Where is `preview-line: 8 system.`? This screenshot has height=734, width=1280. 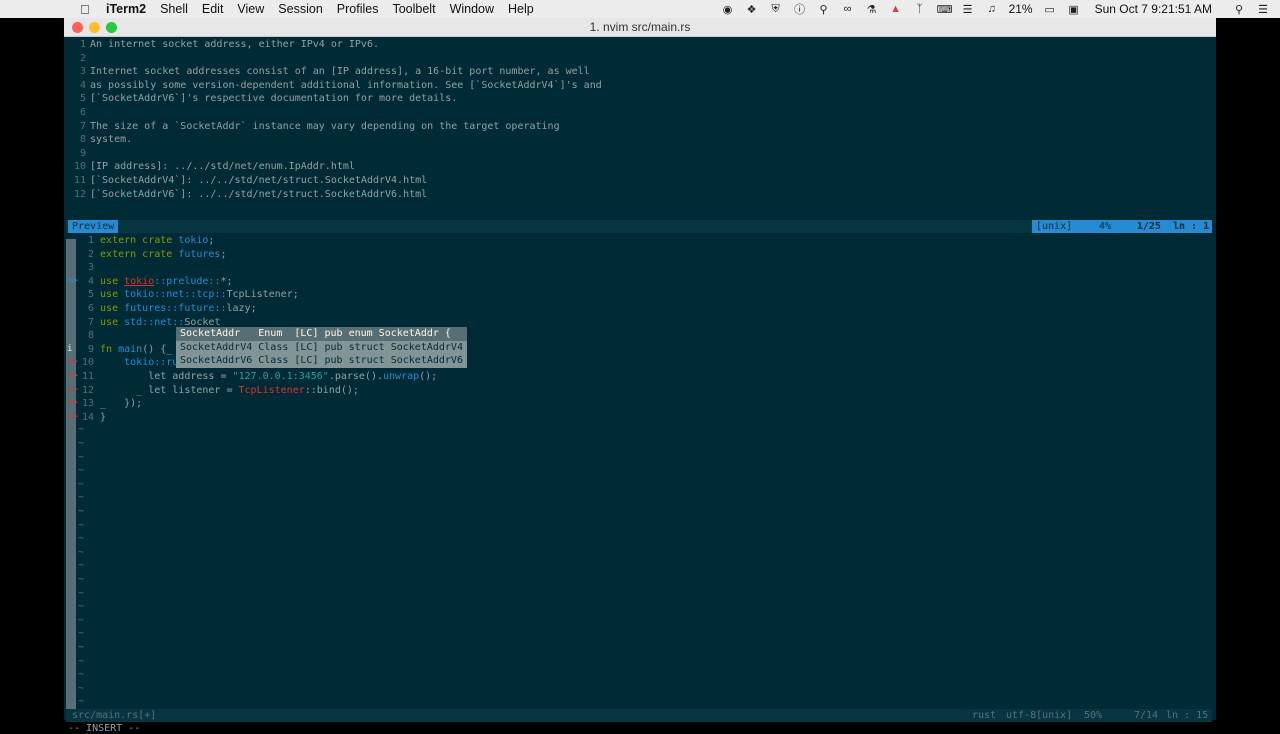 preview-line: 8 system. is located at coordinates (106, 140).